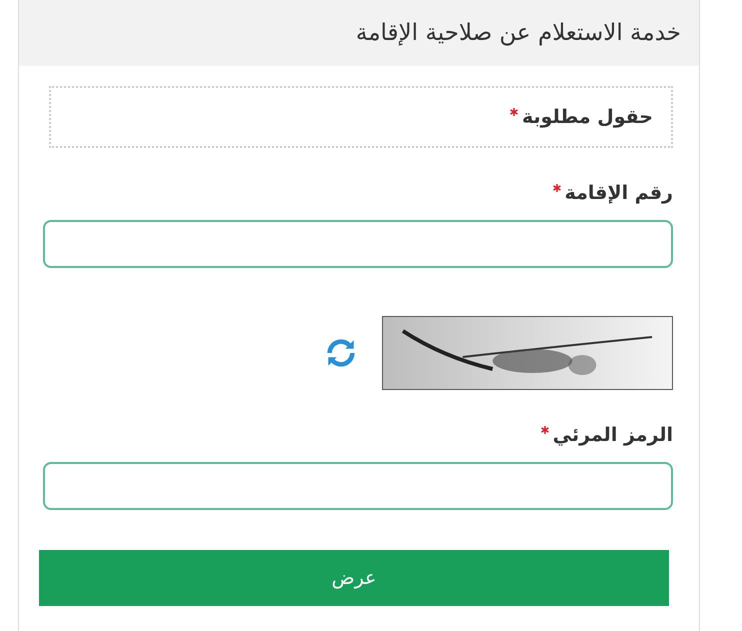 The width and height of the screenshot is (742, 631). I want to click on field-label: رقم الإقامة, so click(618, 193).